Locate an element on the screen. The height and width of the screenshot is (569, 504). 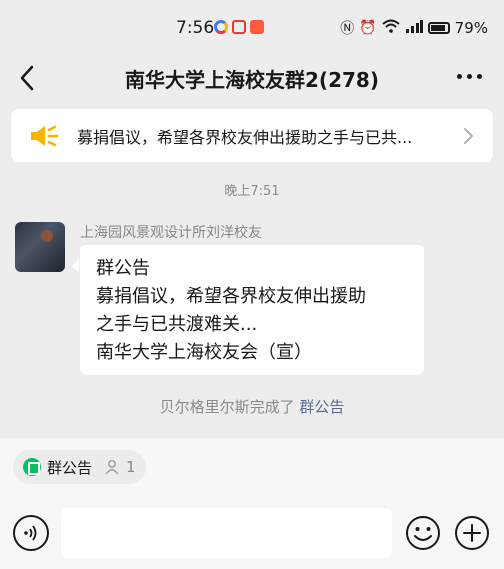
signal-icon is located at coordinates (414, 28).